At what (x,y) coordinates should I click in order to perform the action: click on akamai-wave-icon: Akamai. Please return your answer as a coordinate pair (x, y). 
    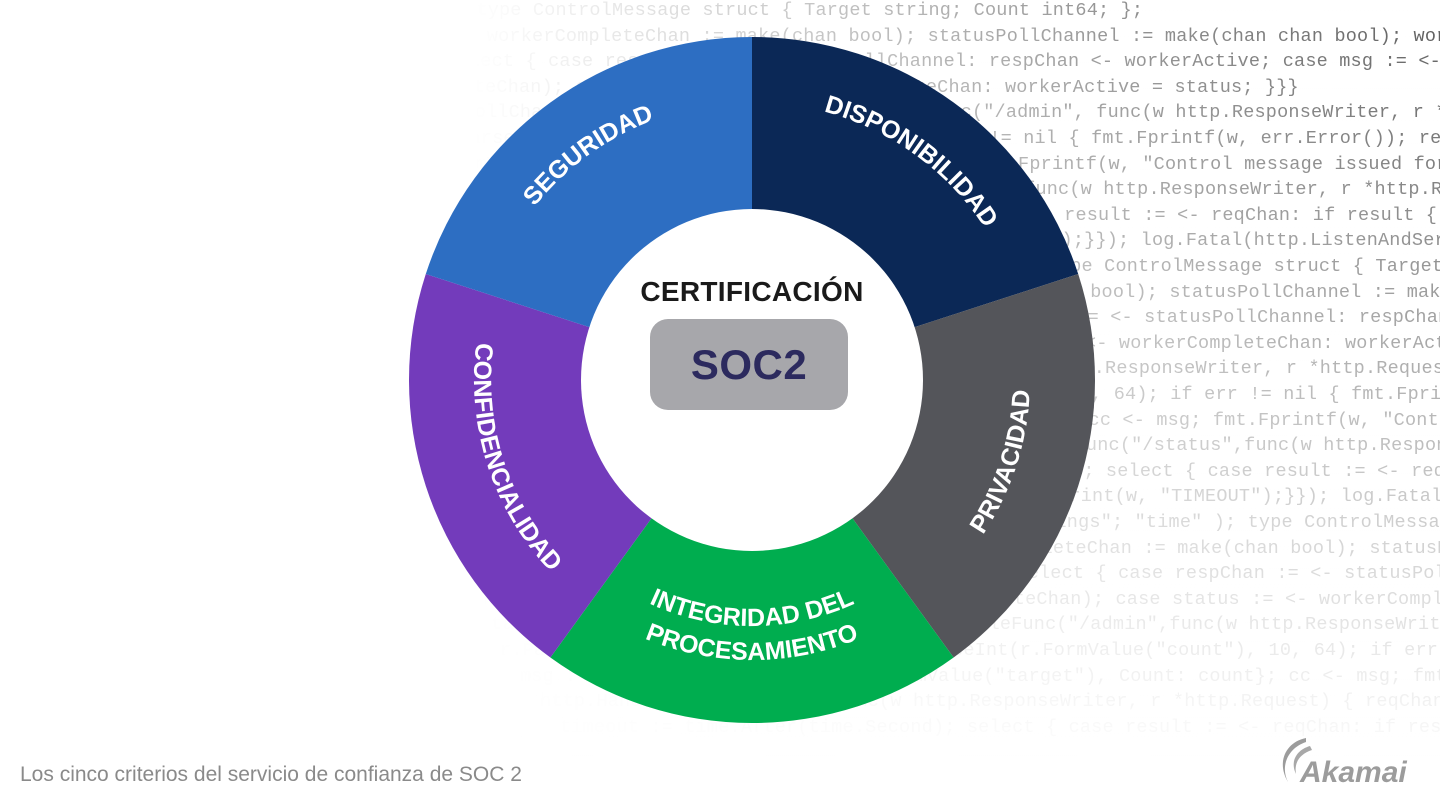
    Looking at the image, I should click on (1344, 763).